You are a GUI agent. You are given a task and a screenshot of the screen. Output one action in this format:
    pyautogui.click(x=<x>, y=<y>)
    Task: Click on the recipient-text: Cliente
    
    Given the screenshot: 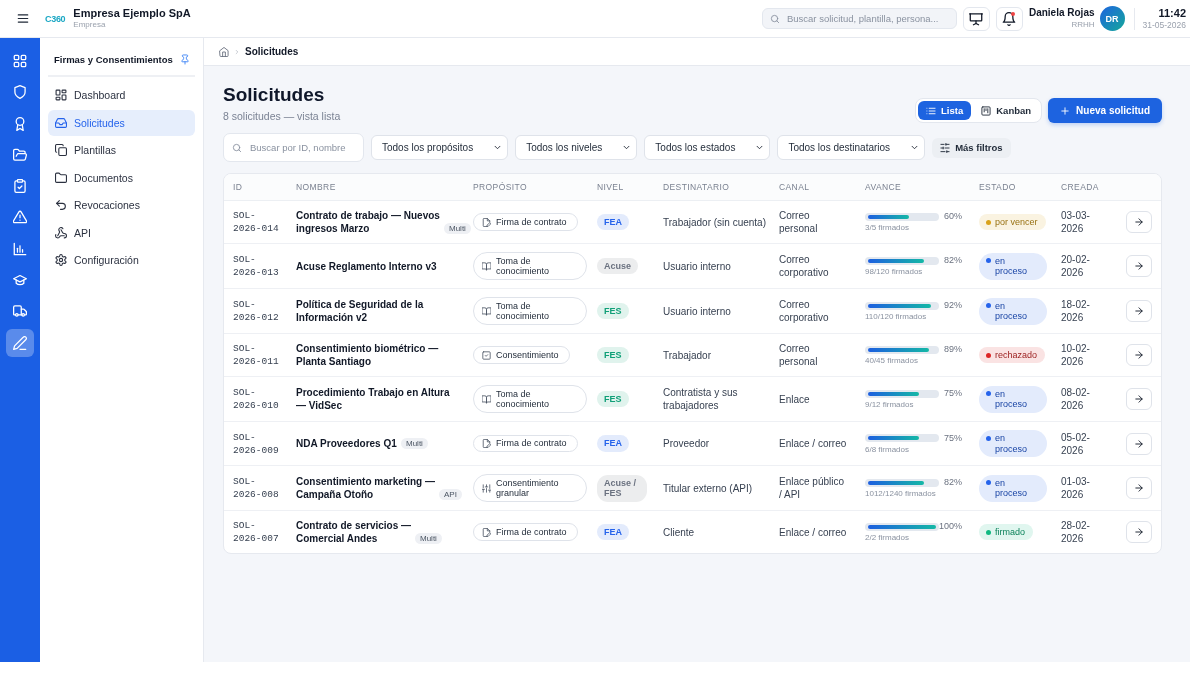 What is the action you would take?
    pyautogui.click(x=679, y=532)
    